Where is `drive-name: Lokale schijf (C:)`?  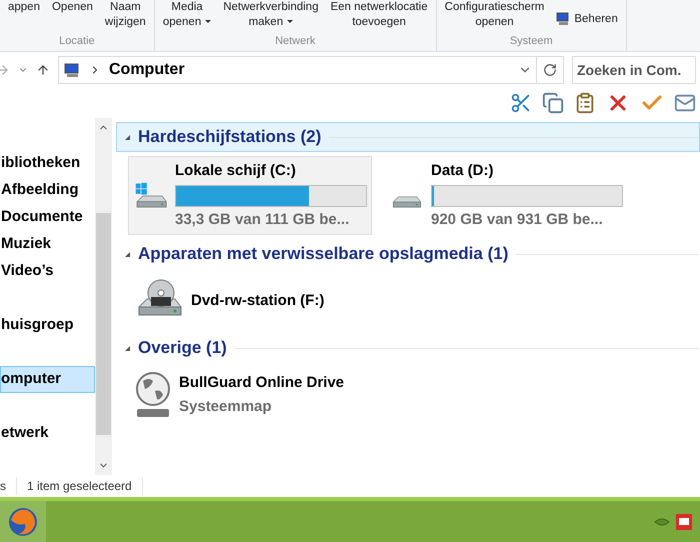
drive-name: Lokale schijf (C:) is located at coordinates (236, 171).